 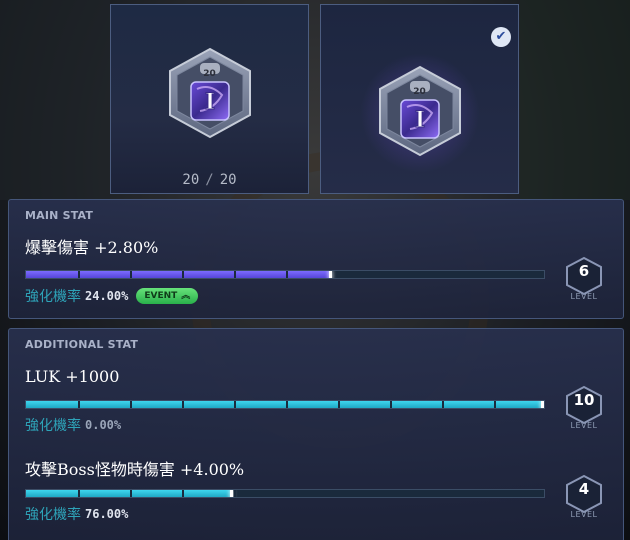 I want to click on emblem-card-selected: ✔ I 20, so click(x=419, y=99).